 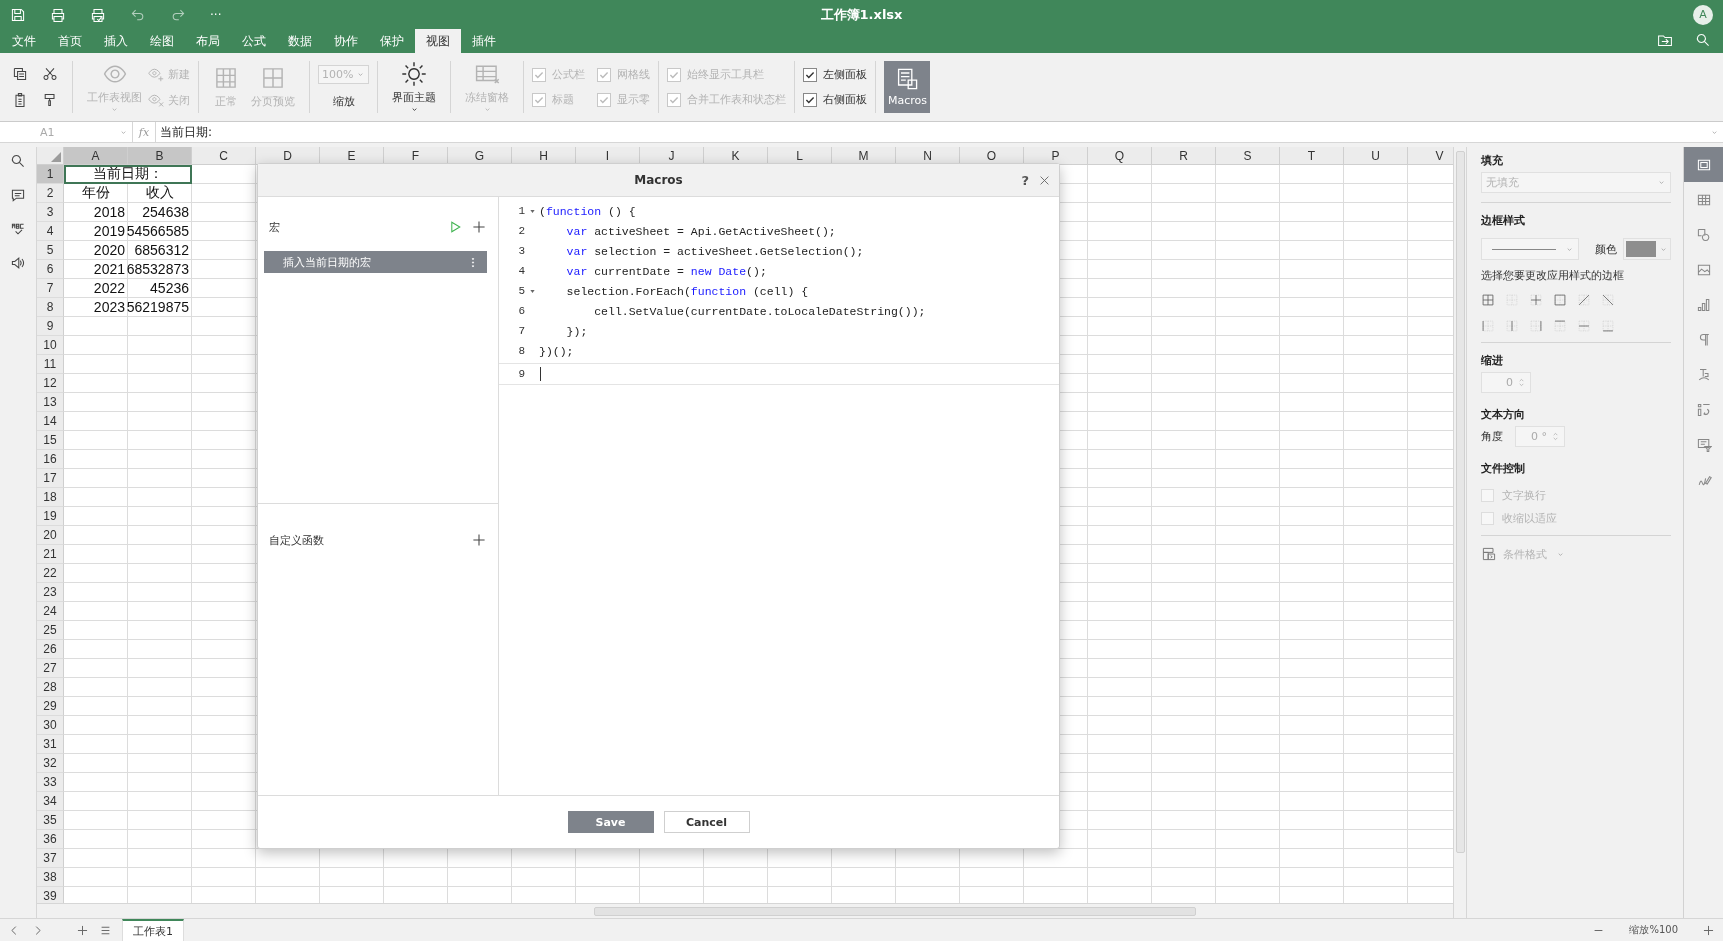 What do you see at coordinates (50, 725) in the screenshot?
I see `row-header: 30` at bounding box center [50, 725].